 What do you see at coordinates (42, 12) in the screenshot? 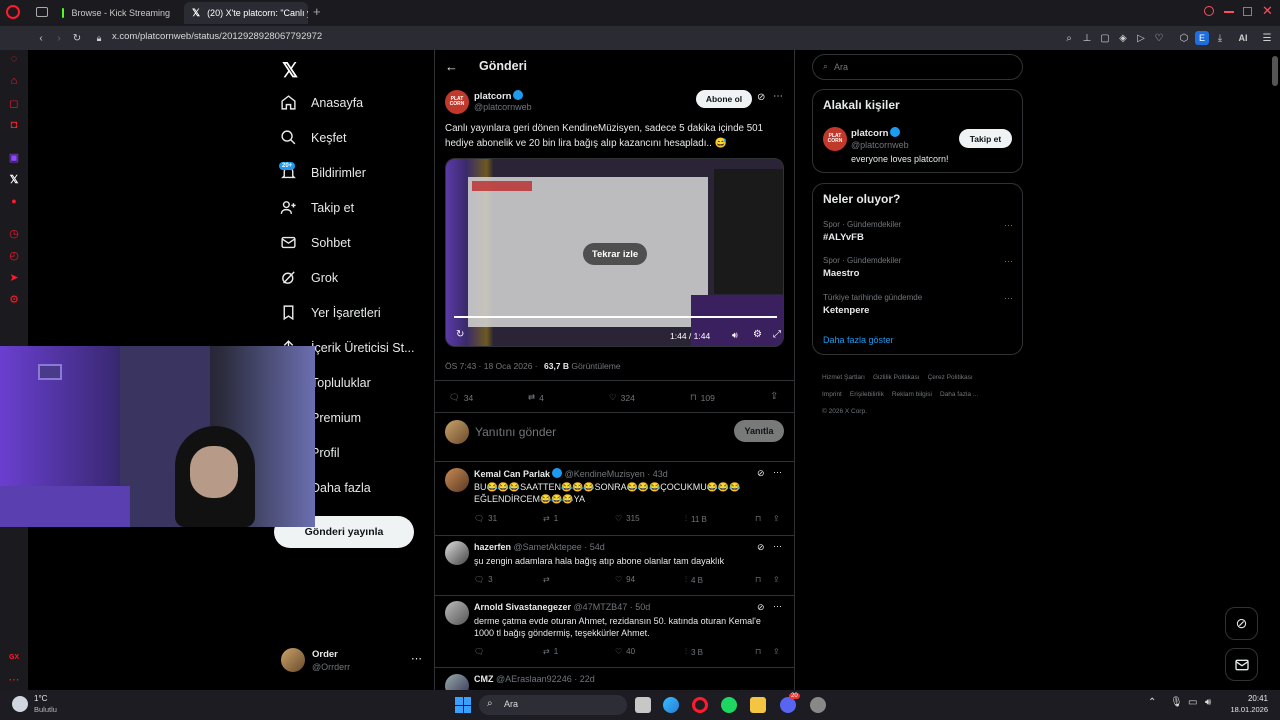
I see `workspaces-icon` at bounding box center [42, 12].